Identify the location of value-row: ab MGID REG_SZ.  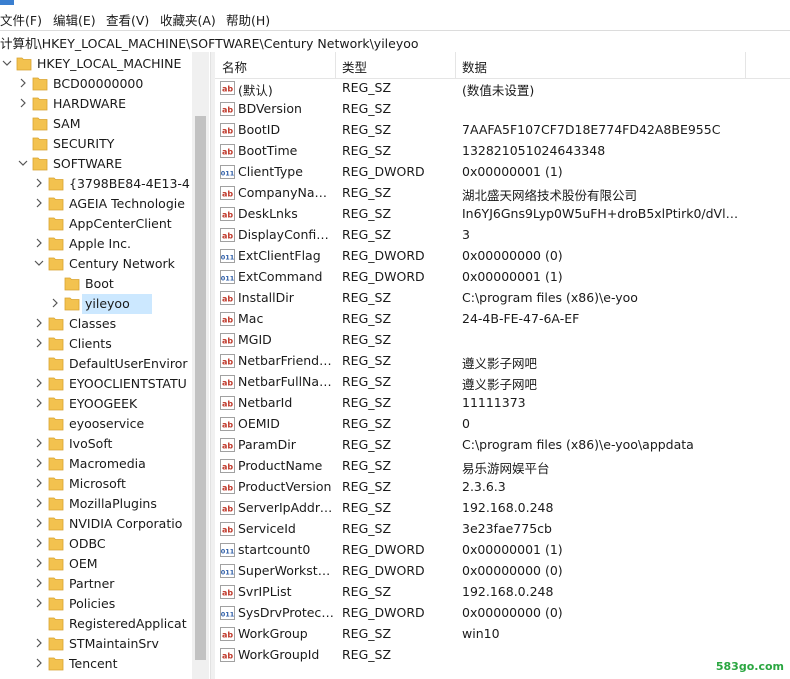
(502, 340).